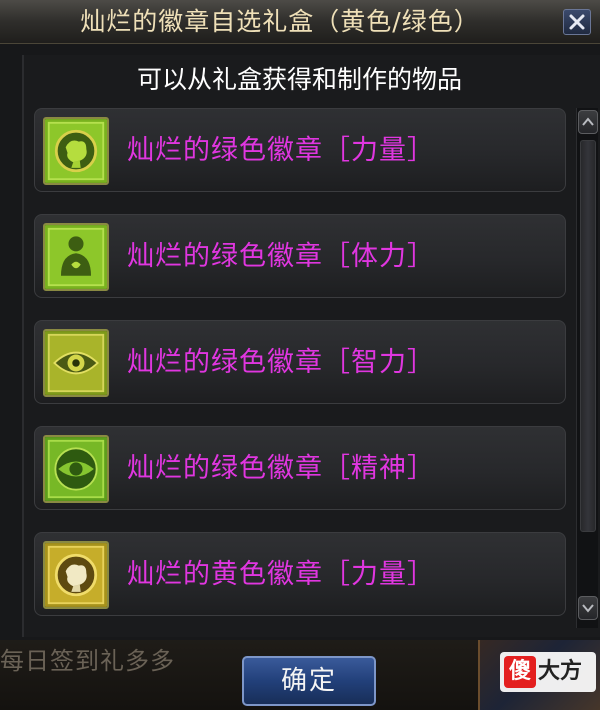  What do you see at coordinates (309, 681) in the screenshot?
I see `confirm-button: 确定` at bounding box center [309, 681].